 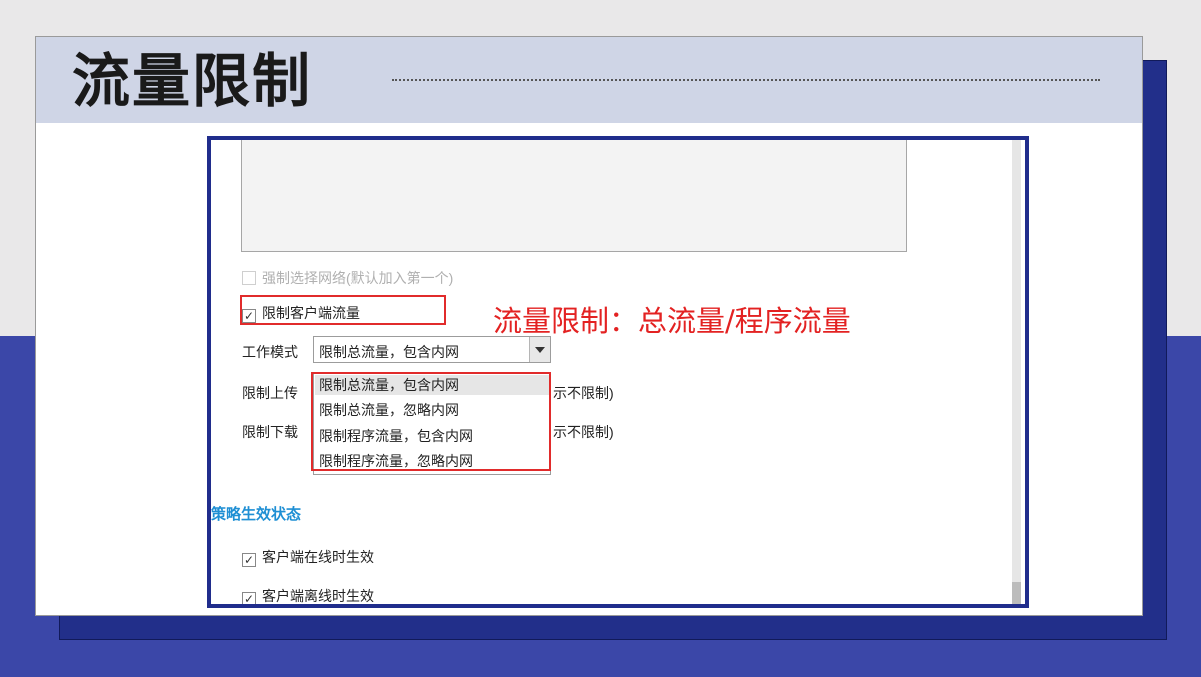 What do you see at coordinates (270, 393) in the screenshot?
I see `upload-limit-label: 限制上传` at bounding box center [270, 393].